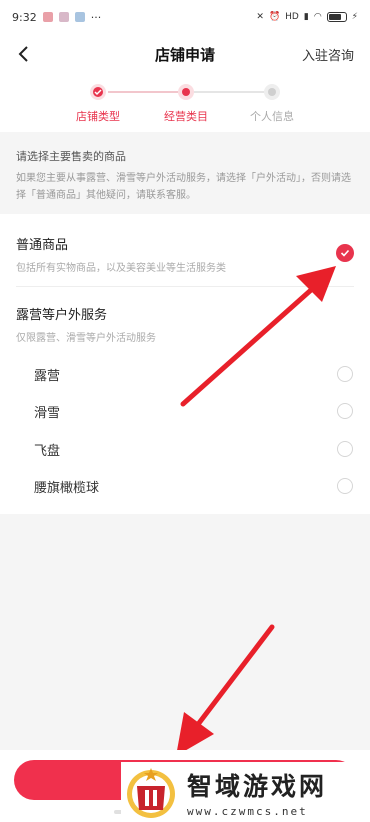 This screenshot has width=370, height=822. I want to click on arrow-to-checkbox, so click(258, 336).